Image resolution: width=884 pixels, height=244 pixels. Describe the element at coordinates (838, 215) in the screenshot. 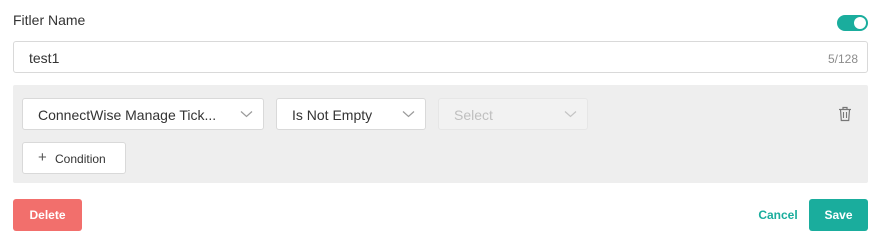

I see `save-button: Save` at that location.